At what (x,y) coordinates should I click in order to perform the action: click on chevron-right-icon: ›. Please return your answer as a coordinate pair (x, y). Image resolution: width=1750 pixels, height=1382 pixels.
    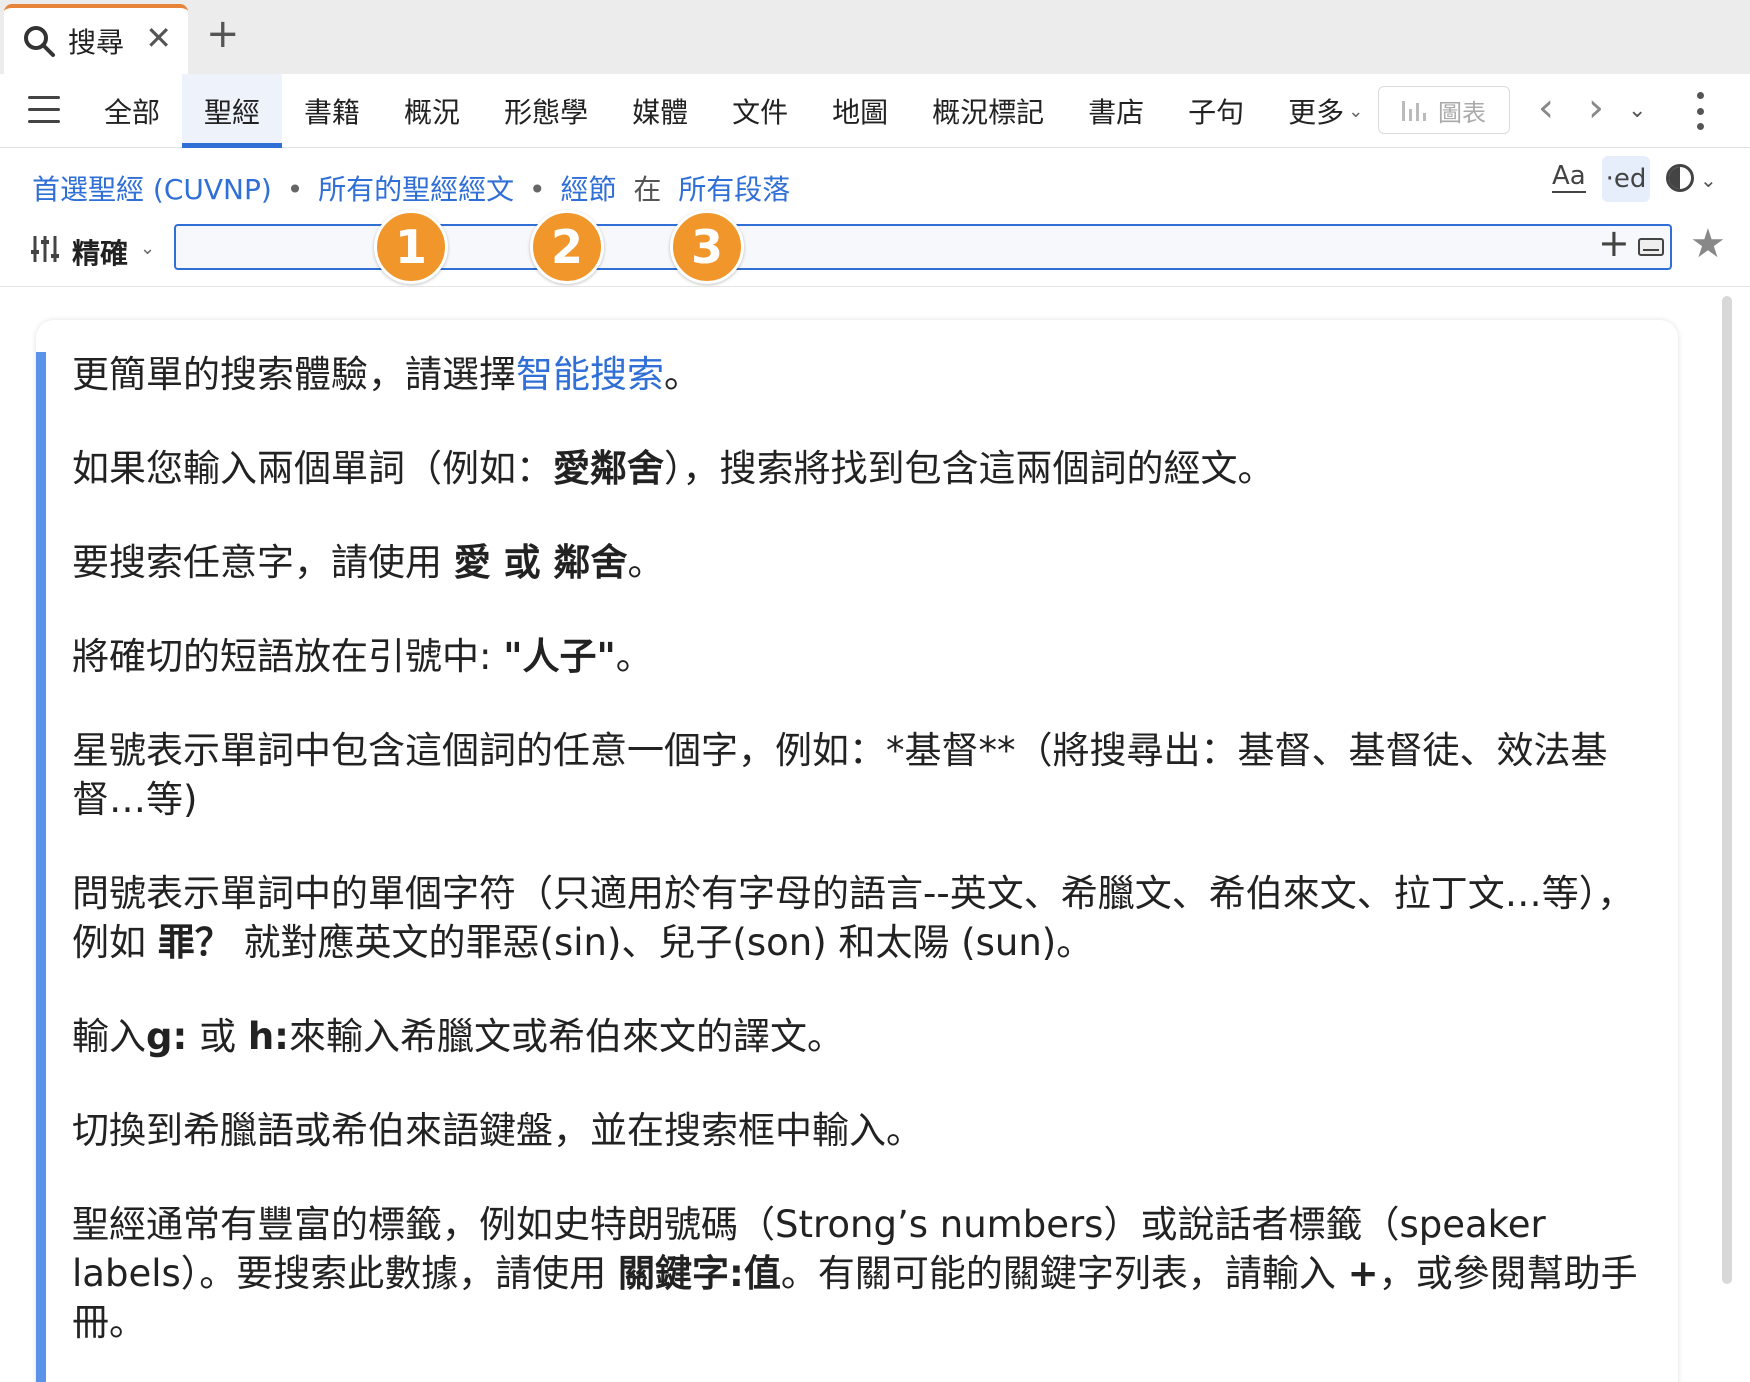
    Looking at the image, I should click on (1596, 108).